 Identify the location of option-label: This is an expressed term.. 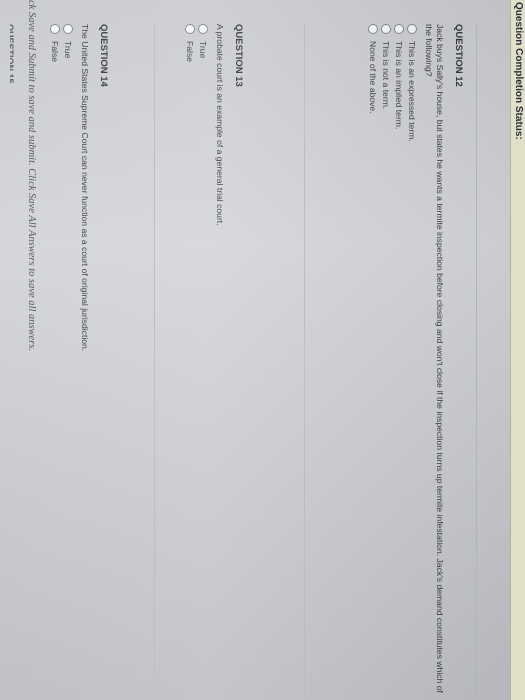
(412, 91).